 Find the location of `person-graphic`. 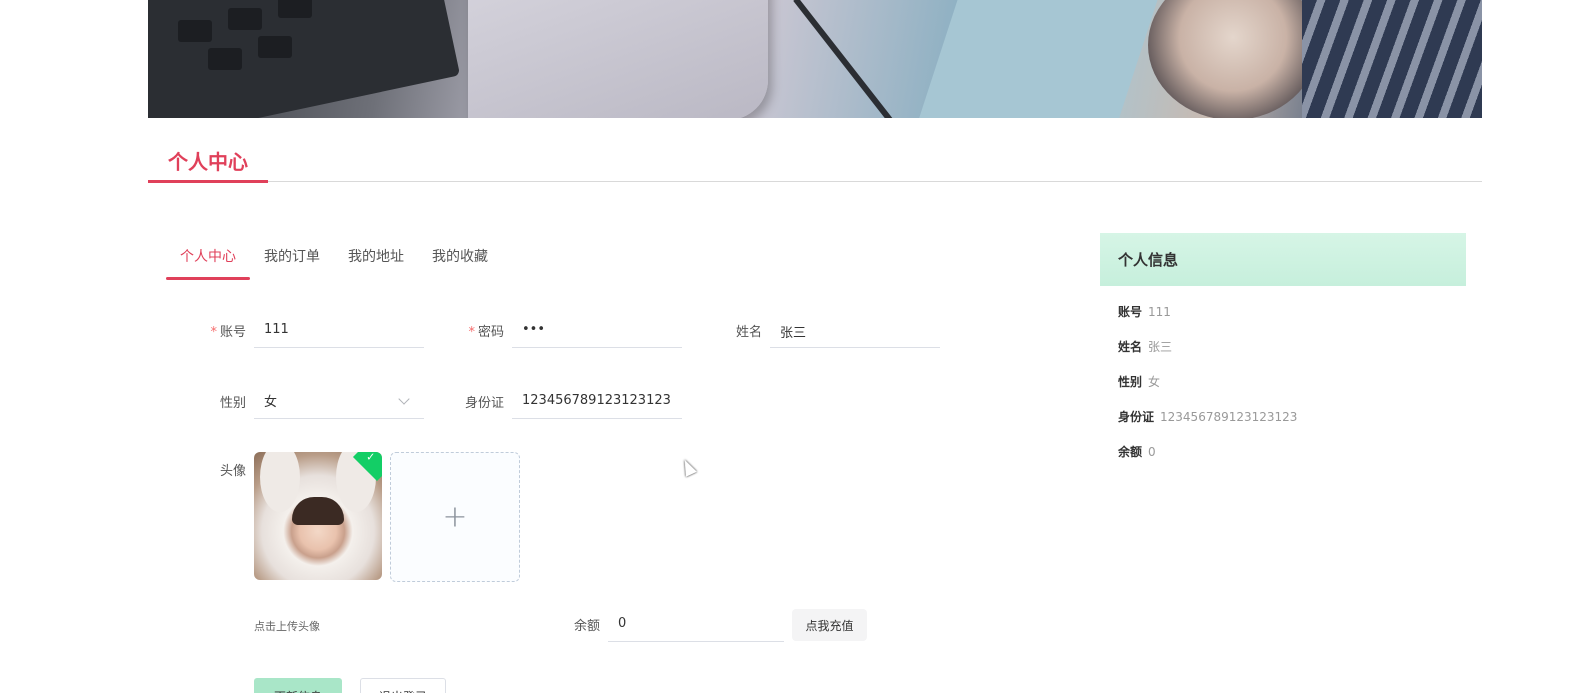

person-graphic is located at coordinates (1233, 59).